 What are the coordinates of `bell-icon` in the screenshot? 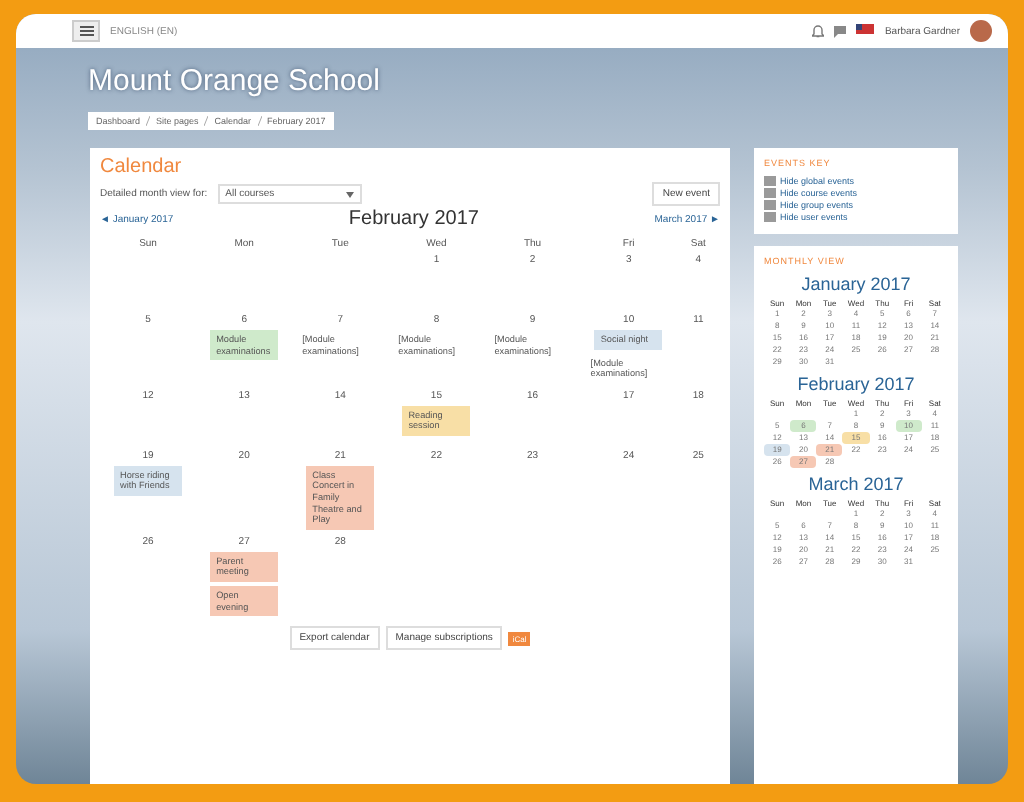 It's located at (818, 31).